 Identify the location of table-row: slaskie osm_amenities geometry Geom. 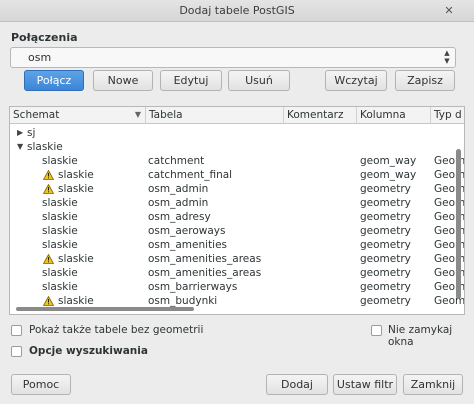
(237, 245).